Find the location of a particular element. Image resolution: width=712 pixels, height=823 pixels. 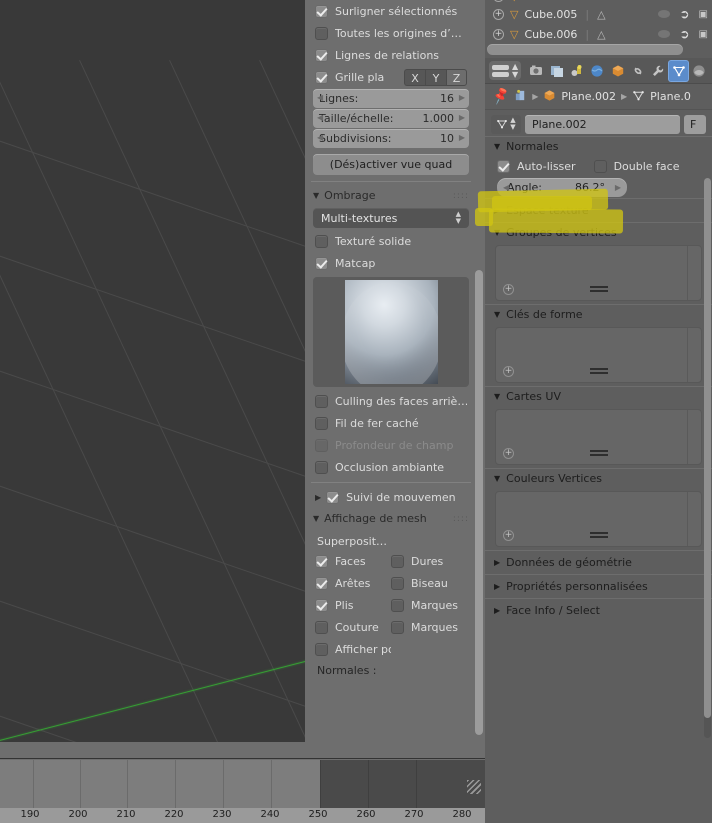

panel-header-donnees-de-geometrie: ▶ Données de géométrie is located at coordinates (598, 562).